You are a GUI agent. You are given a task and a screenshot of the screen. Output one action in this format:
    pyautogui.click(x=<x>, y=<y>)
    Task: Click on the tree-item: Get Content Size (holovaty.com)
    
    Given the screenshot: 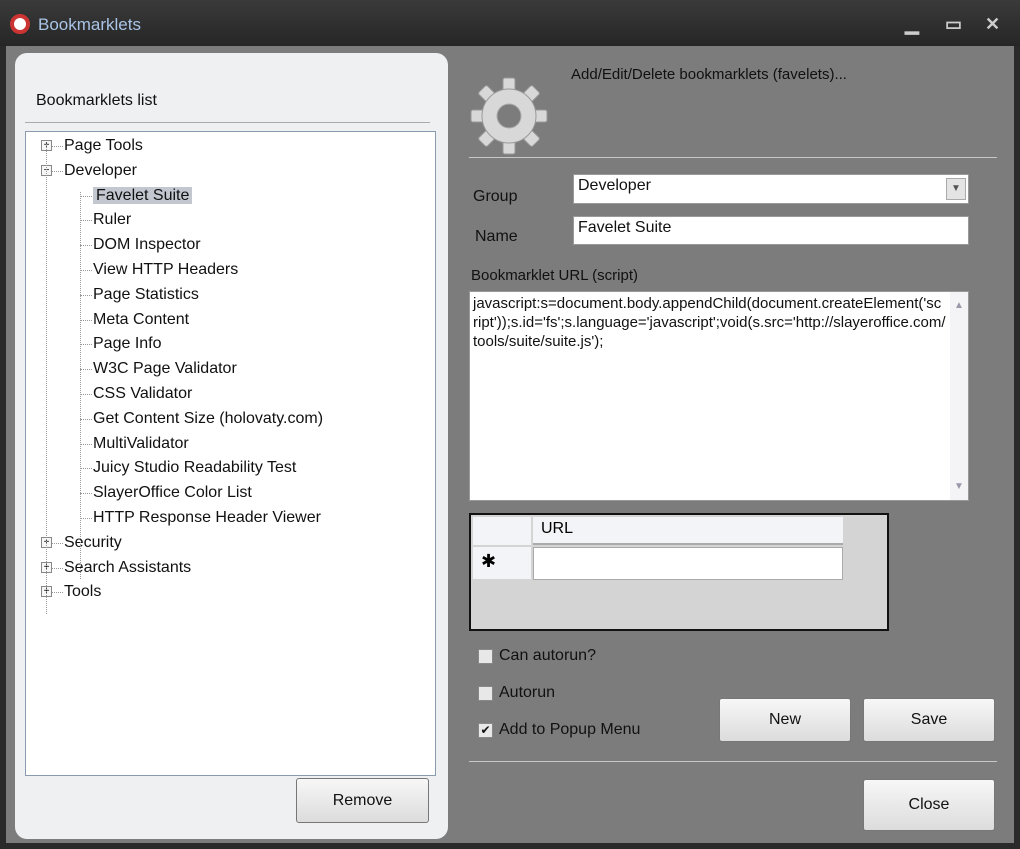 What is the action you would take?
    pyautogui.click(x=208, y=419)
    